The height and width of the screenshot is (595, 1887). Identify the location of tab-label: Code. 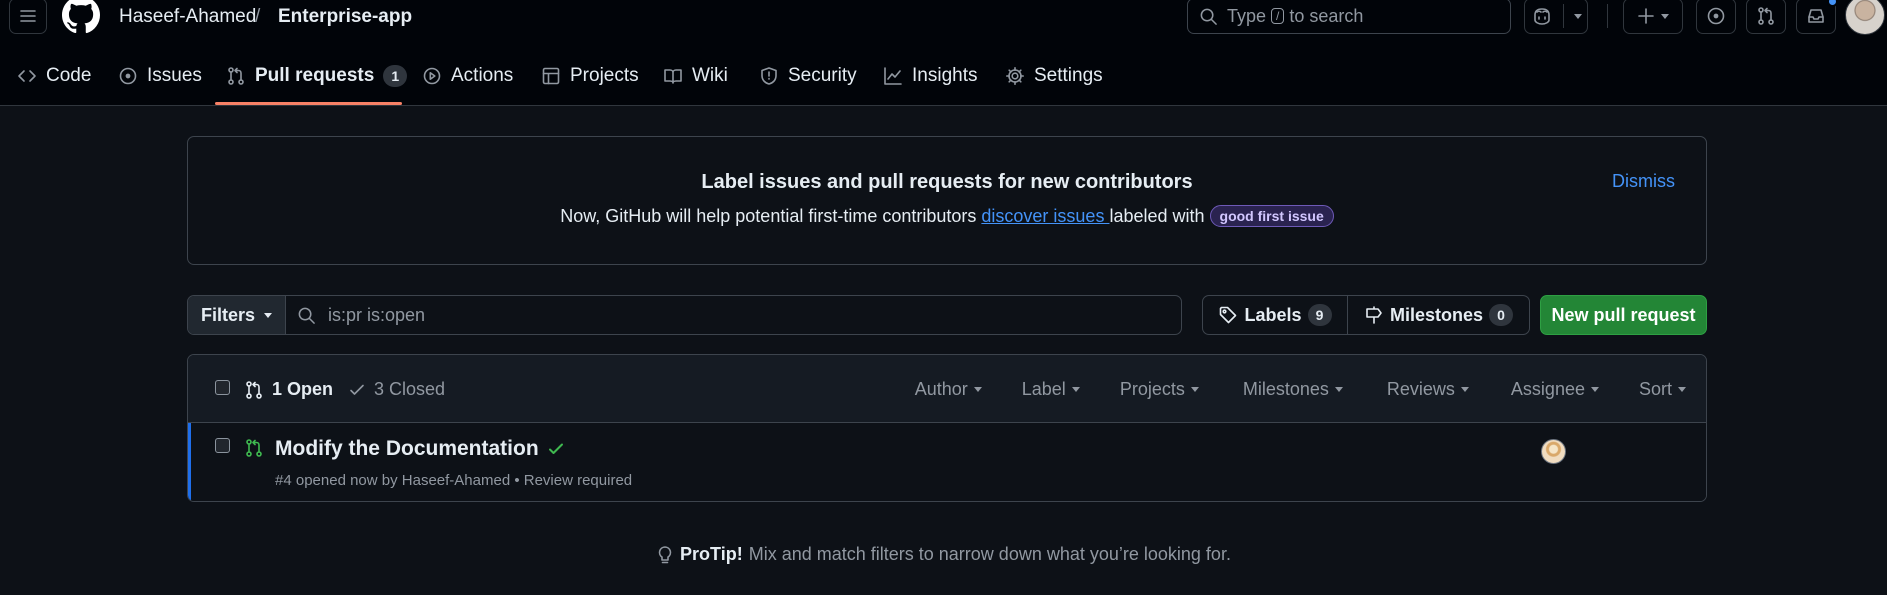
(69, 75).